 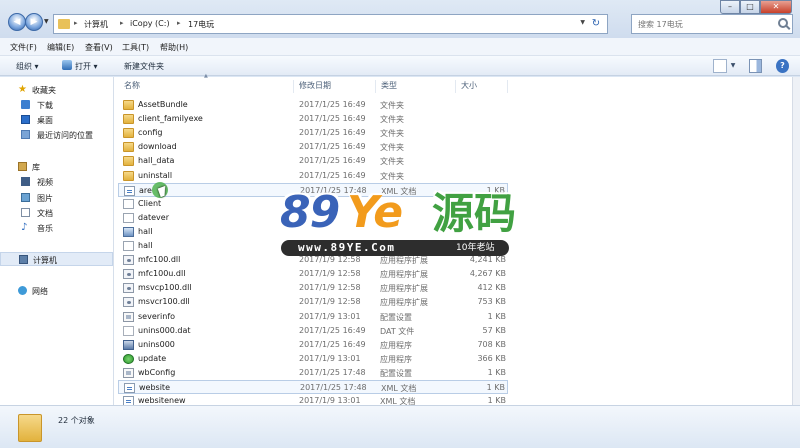 What do you see at coordinates (155, 175) in the screenshot?
I see `file-name: uninstall` at bounding box center [155, 175].